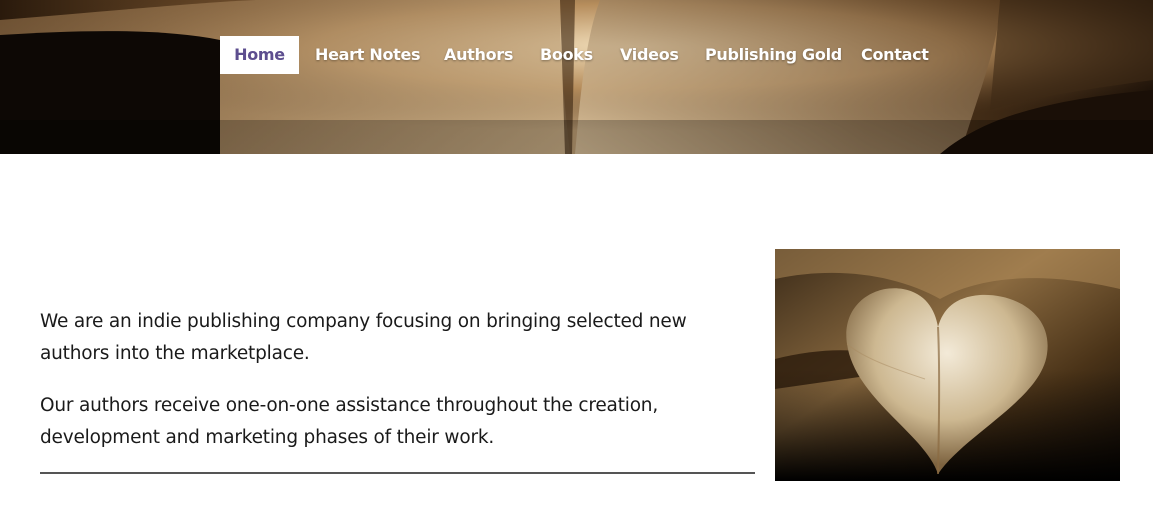 The height and width of the screenshot is (507, 1153). What do you see at coordinates (566, 55) in the screenshot?
I see `nav-item-books: Books` at bounding box center [566, 55].